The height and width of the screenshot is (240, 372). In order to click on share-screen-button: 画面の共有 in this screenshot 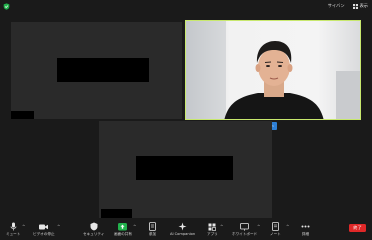, I will do `click(123, 229)`.